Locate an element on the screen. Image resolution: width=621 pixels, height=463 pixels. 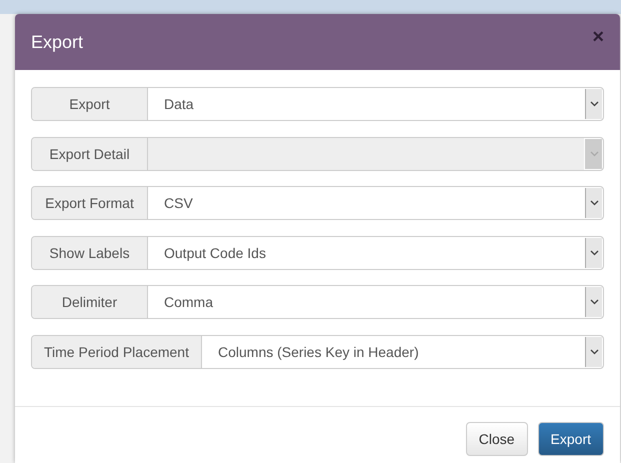
export-button: Export is located at coordinates (571, 439).